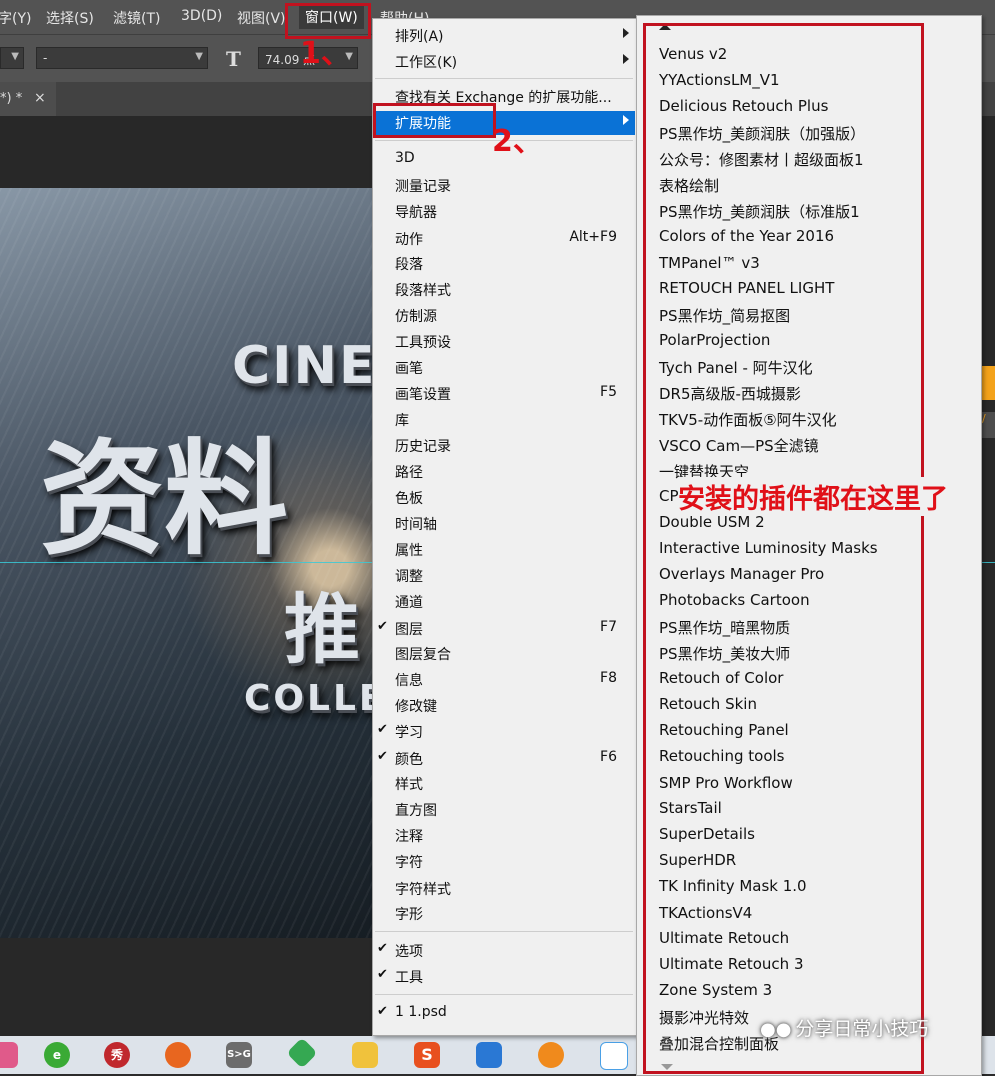  I want to click on folder-icon, so click(365, 1055).